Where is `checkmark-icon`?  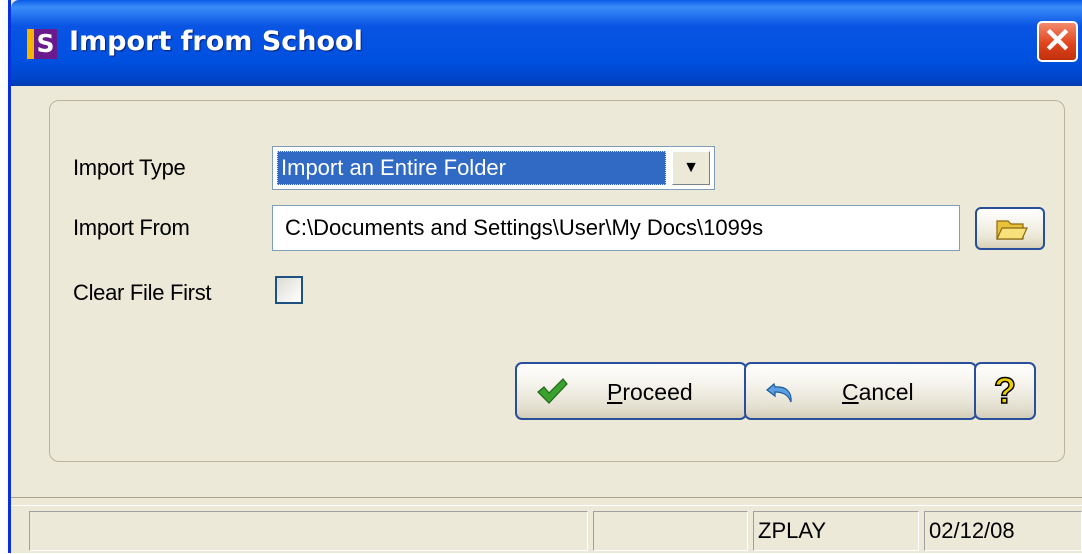 checkmark-icon is located at coordinates (552, 391).